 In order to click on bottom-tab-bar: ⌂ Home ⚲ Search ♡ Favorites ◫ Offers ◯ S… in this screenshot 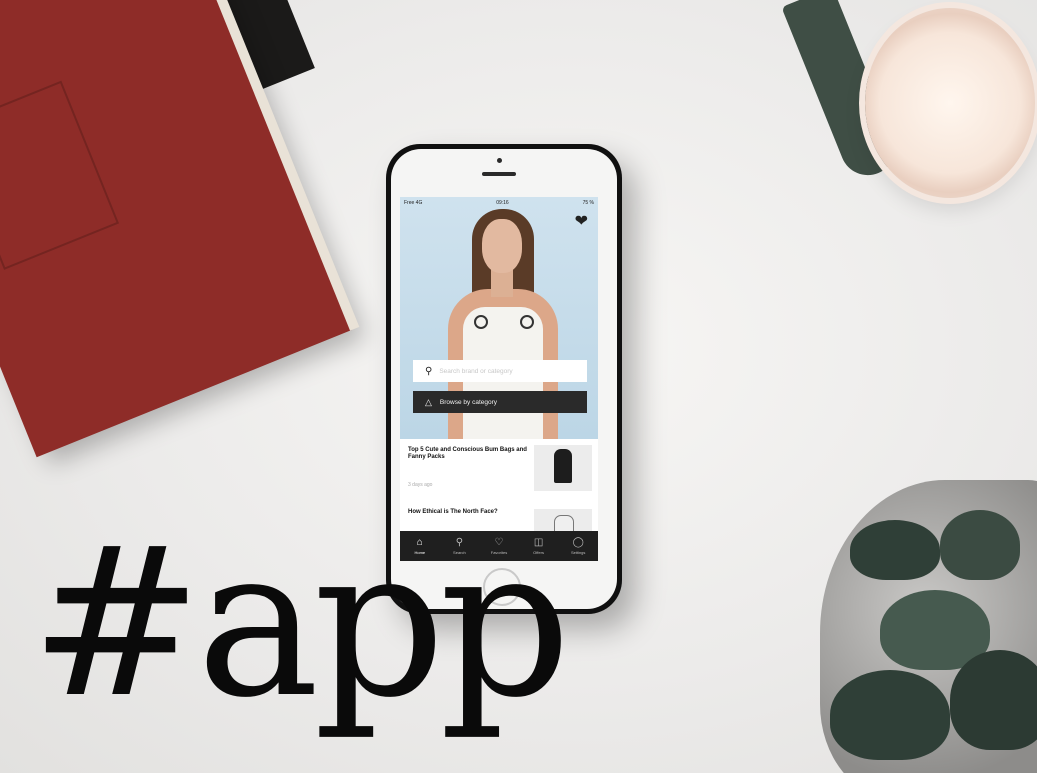, I will do `click(499, 546)`.